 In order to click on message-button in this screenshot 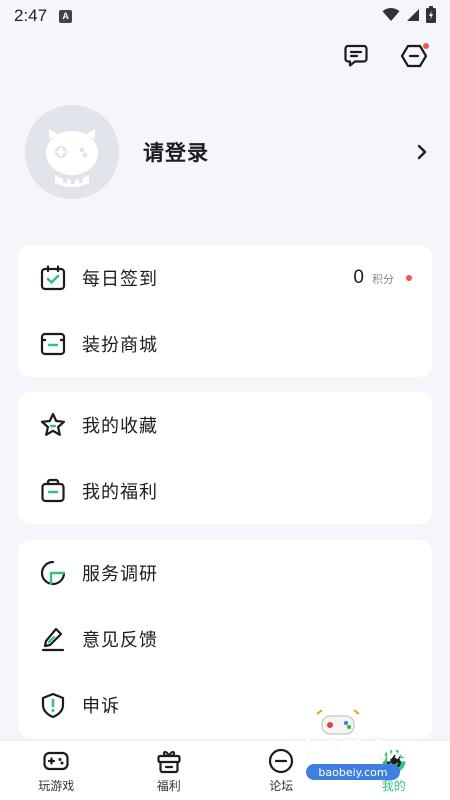, I will do `click(356, 58)`.